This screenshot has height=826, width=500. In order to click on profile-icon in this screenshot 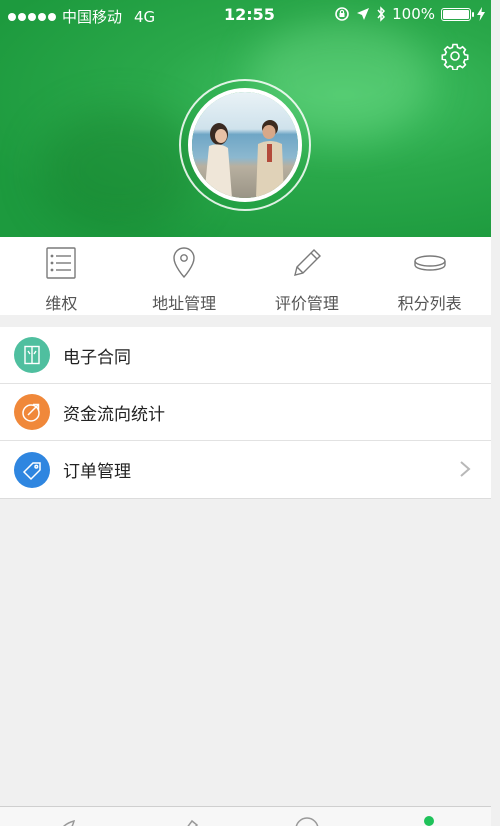, I will do `click(429, 820)`.